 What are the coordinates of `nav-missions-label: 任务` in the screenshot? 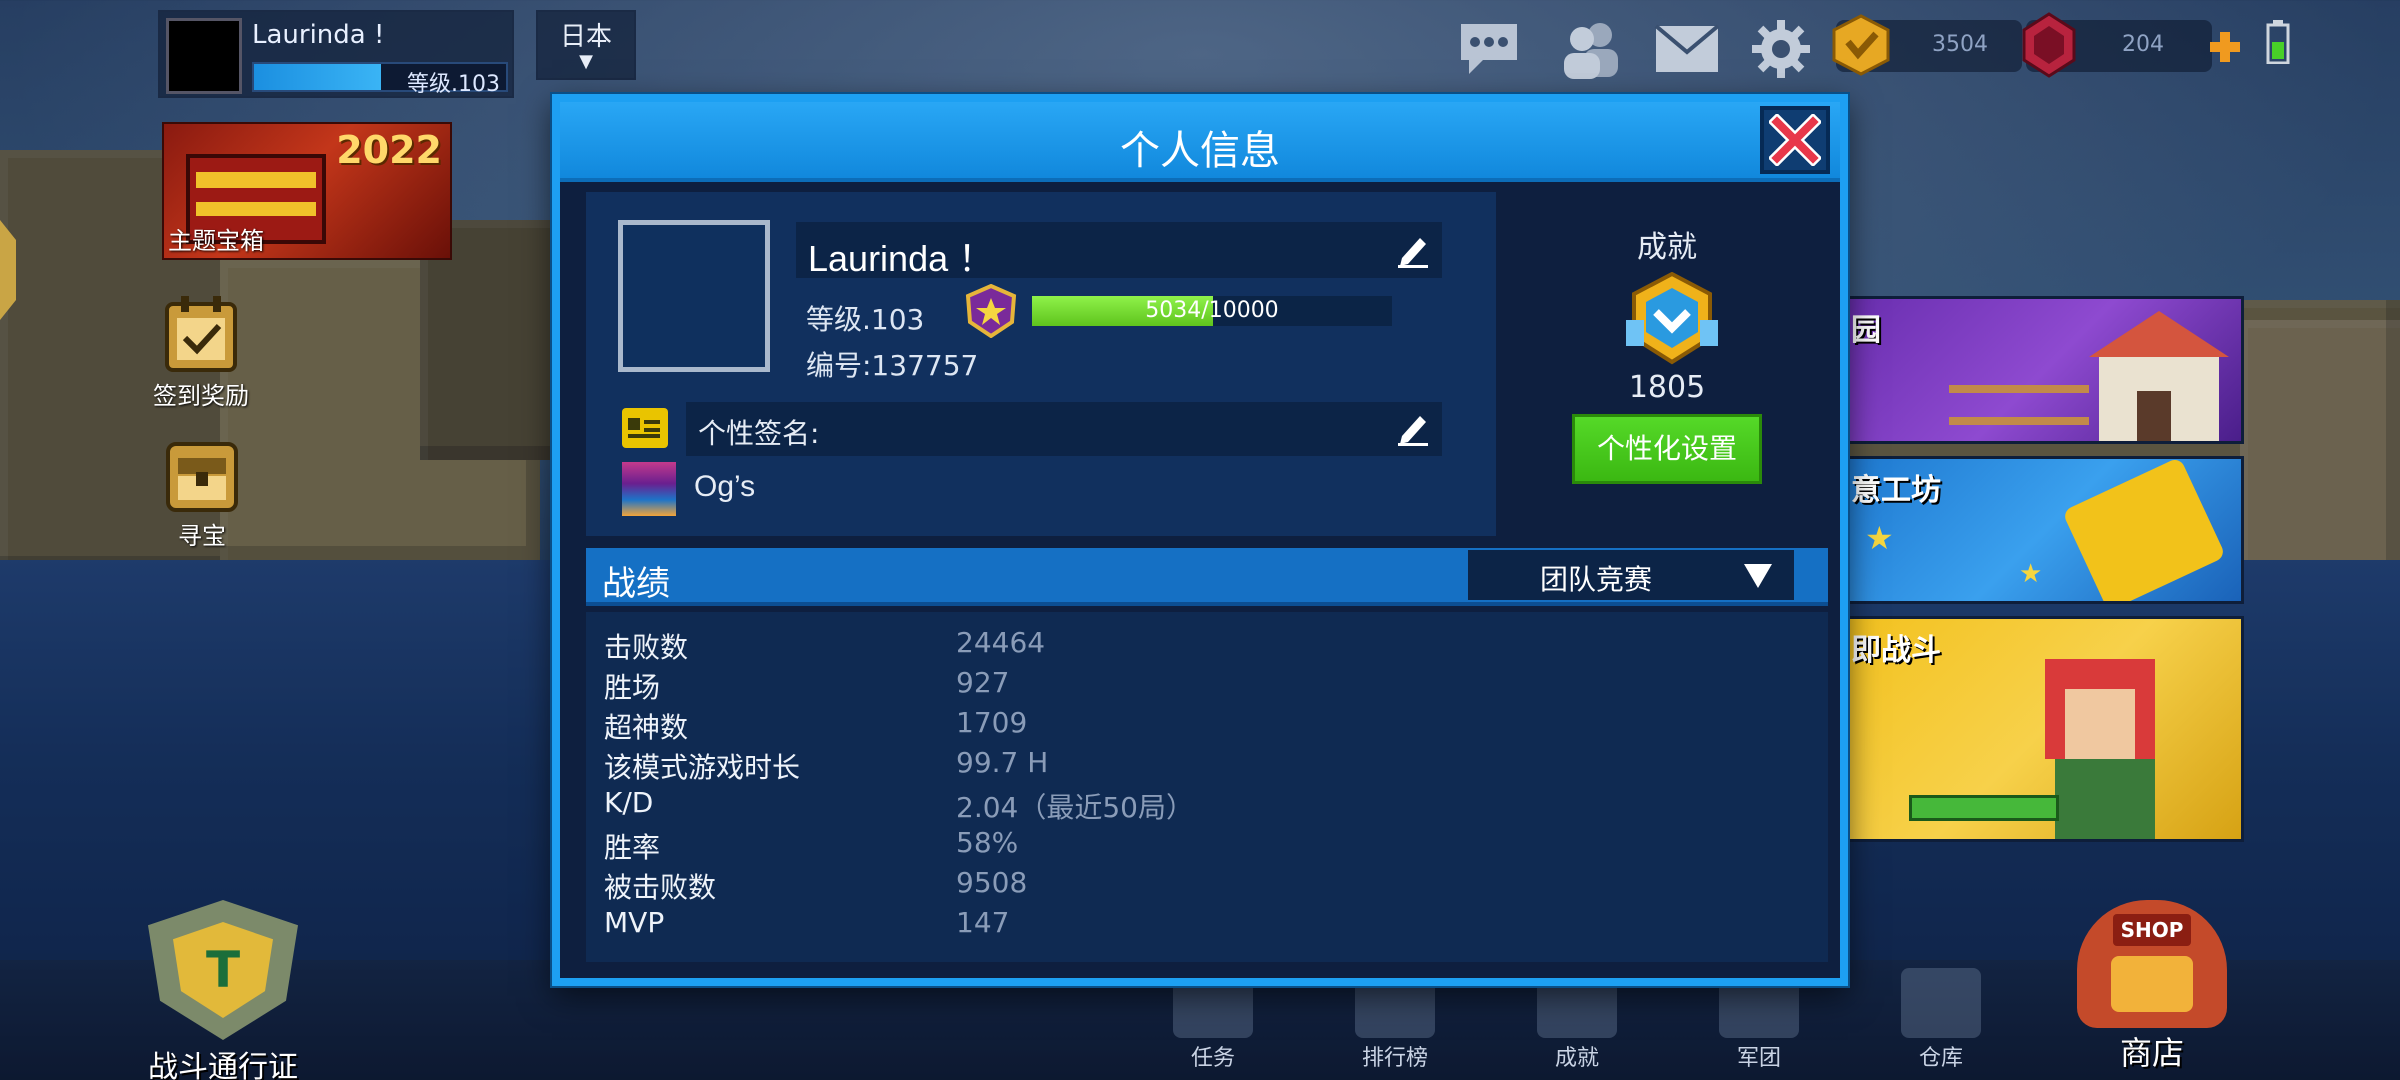 It's located at (1212, 1058).